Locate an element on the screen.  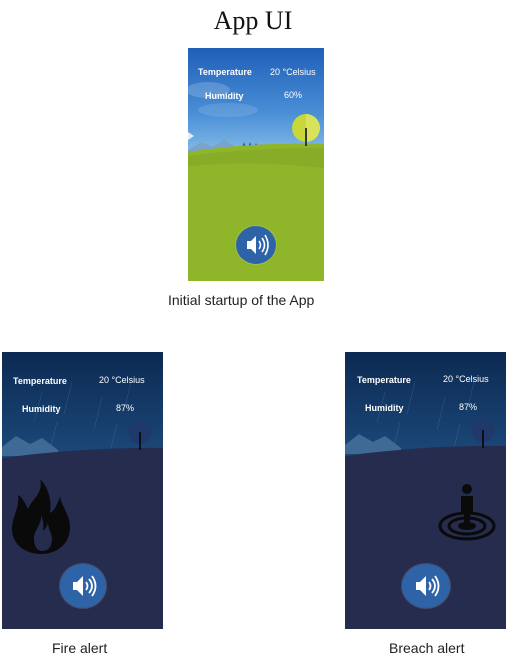
breach-alert-caption: Breach alert is located at coordinates (427, 648).